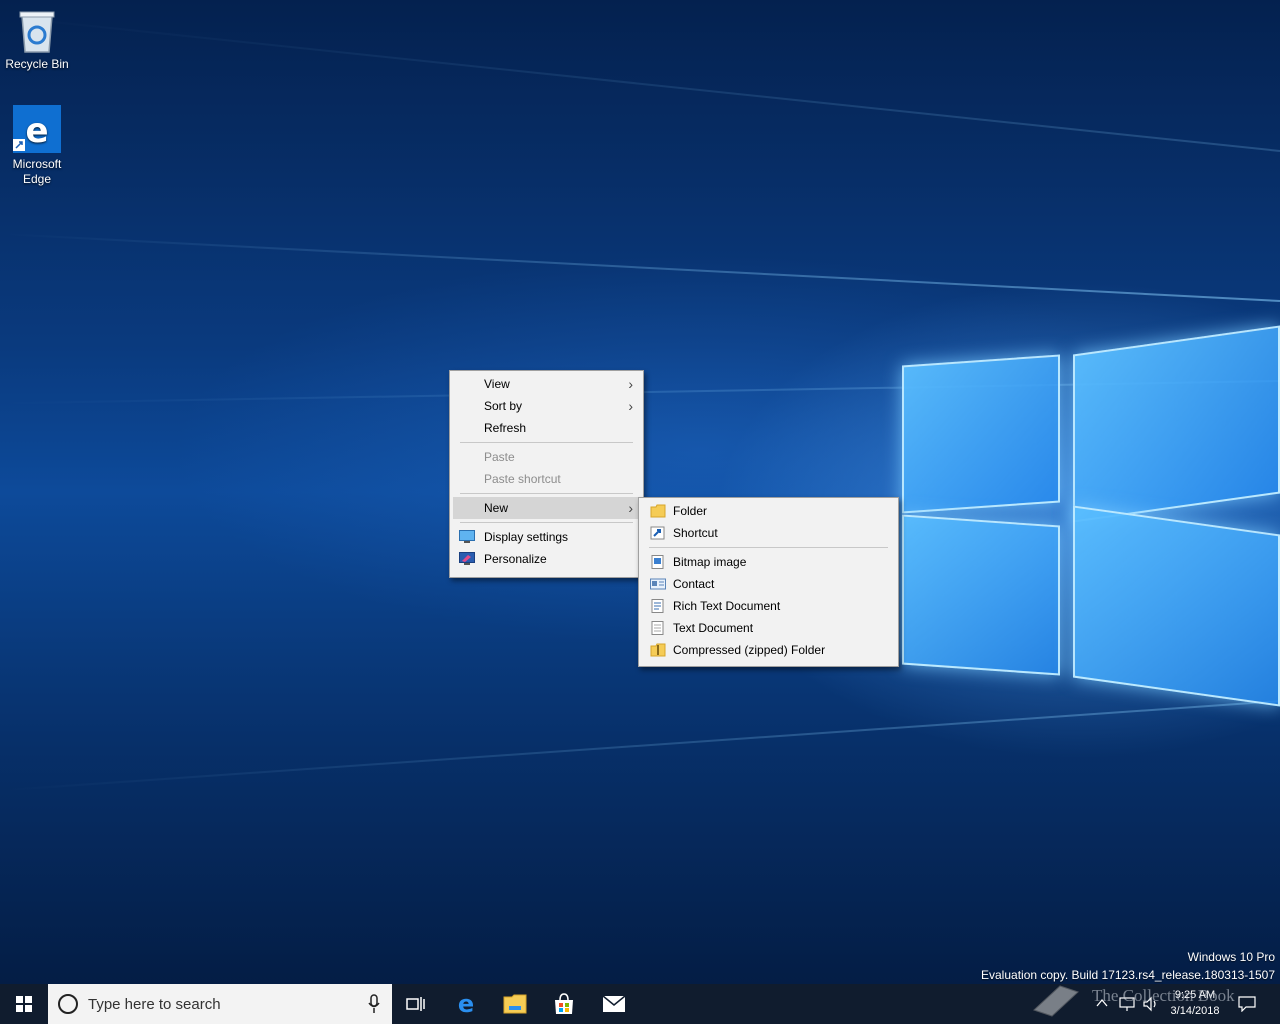 The width and height of the screenshot is (1280, 1024). Describe the element at coordinates (727, 606) in the screenshot. I see `menu-item-label: Rich Text Document` at that location.